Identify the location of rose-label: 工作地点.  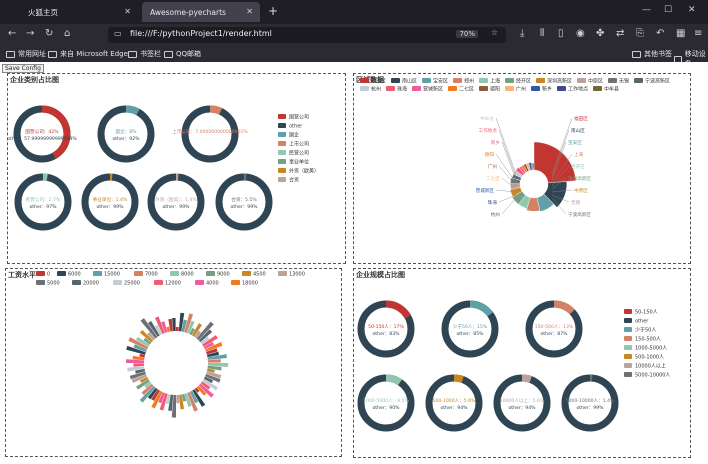
(488, 130).